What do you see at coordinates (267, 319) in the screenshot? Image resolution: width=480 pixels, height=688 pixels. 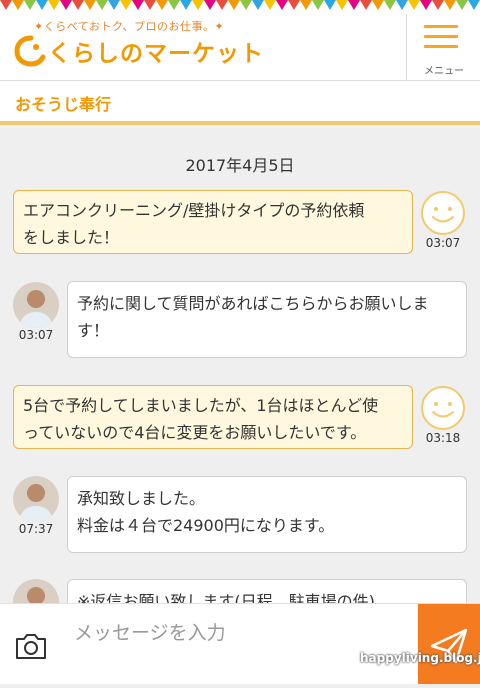 I see `provider-message-bubble: 予約に関して質問があればこちらからお願いしま す！` at bounding box center [267, 319].